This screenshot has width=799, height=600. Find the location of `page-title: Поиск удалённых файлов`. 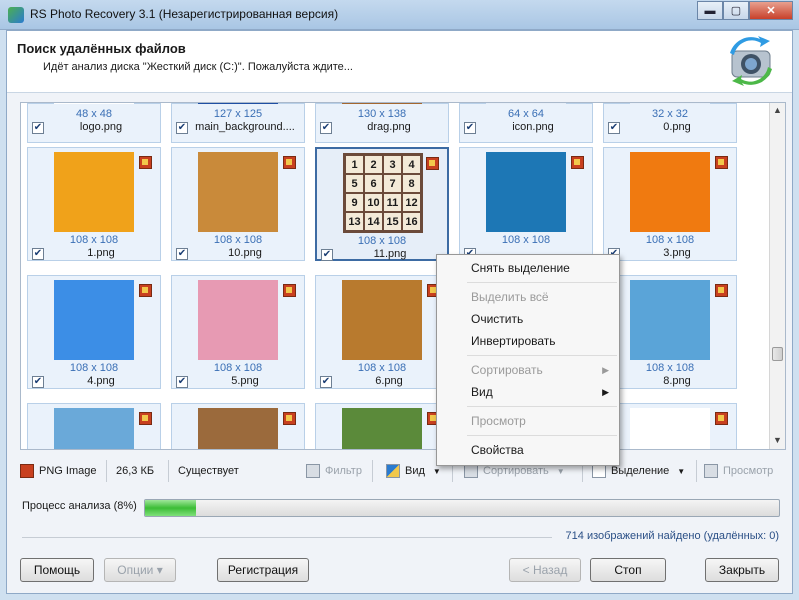

page-title: Поиск удалённых файлов is located at coordinates (101, 48).